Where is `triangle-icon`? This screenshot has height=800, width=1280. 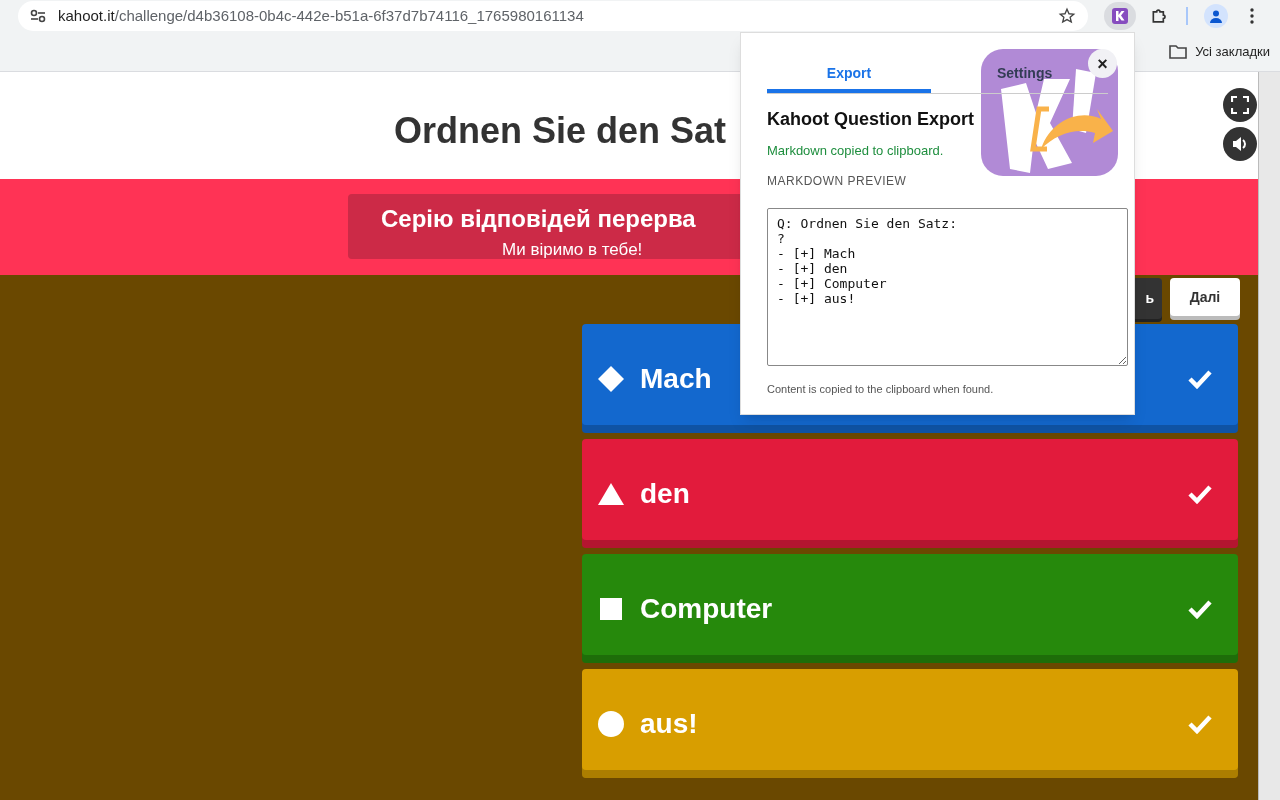
triangle-icon is located at coordinates (611, 493).